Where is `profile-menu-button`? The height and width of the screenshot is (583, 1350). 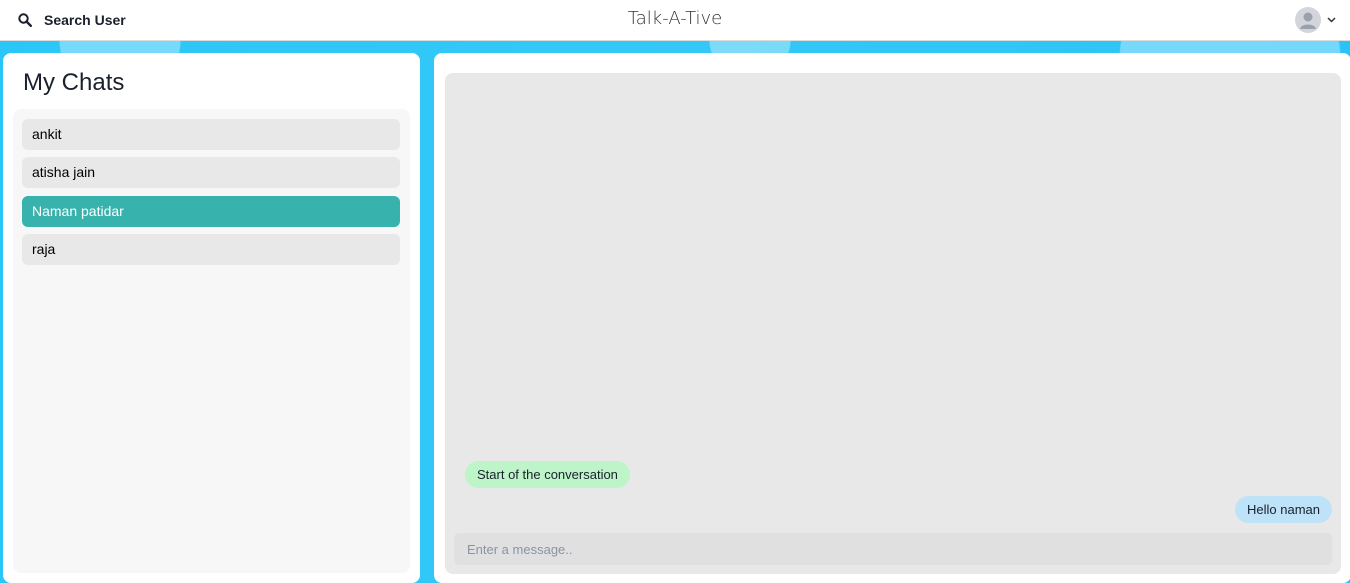
profile-menu-button is located at coordinates (1315, 20).